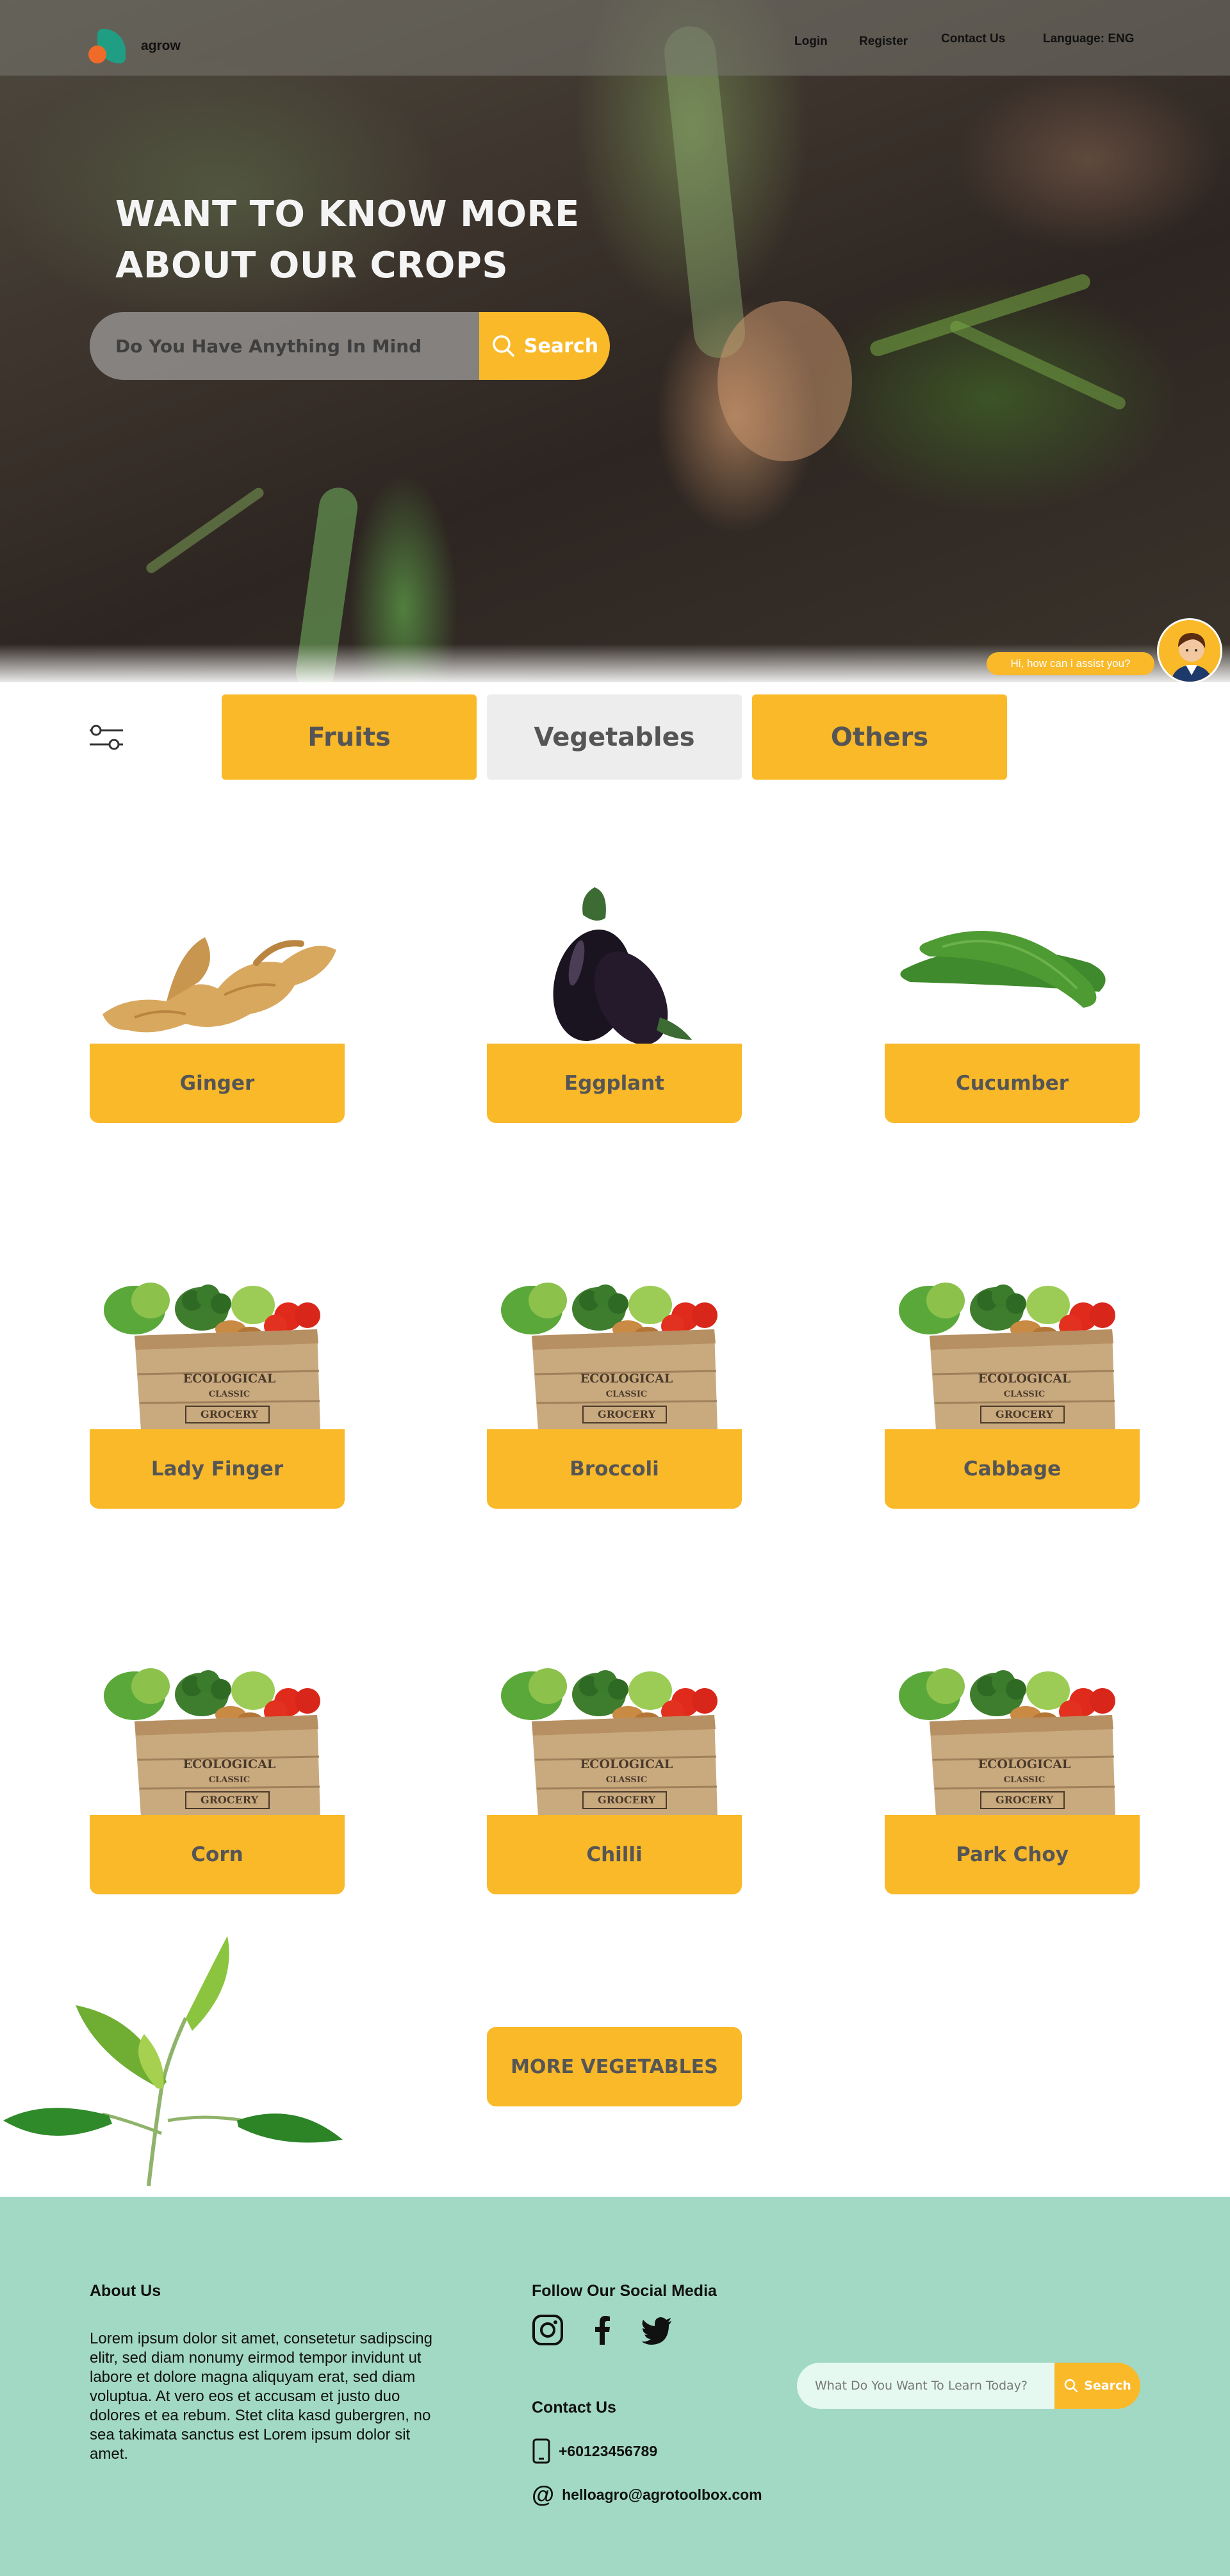 This screenshot has width=1230, height=2576. What do you see at coordinates (350, 737) in the screenshot?
I see `tab-fruits: Fruits` at bounding box center [350, 737].